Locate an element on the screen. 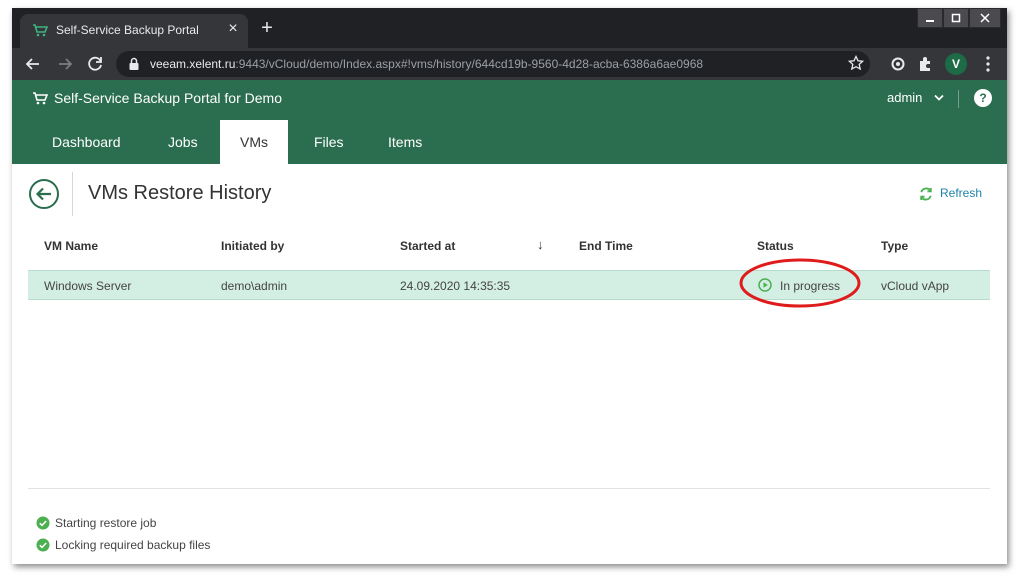 The image size is (1024, 580). window-close-button is located at coordinates (985, 18).